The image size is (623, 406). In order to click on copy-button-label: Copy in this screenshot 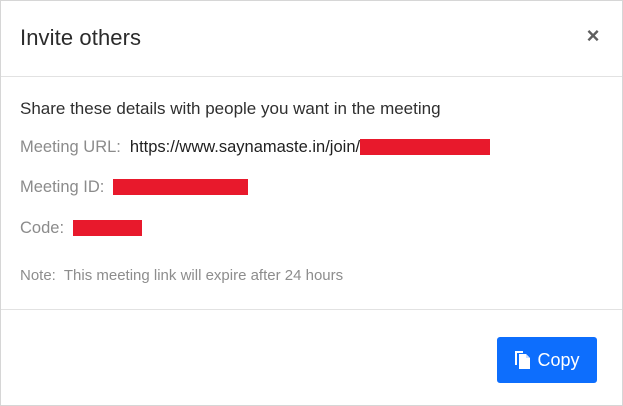, I will do `click(558, 359)`.